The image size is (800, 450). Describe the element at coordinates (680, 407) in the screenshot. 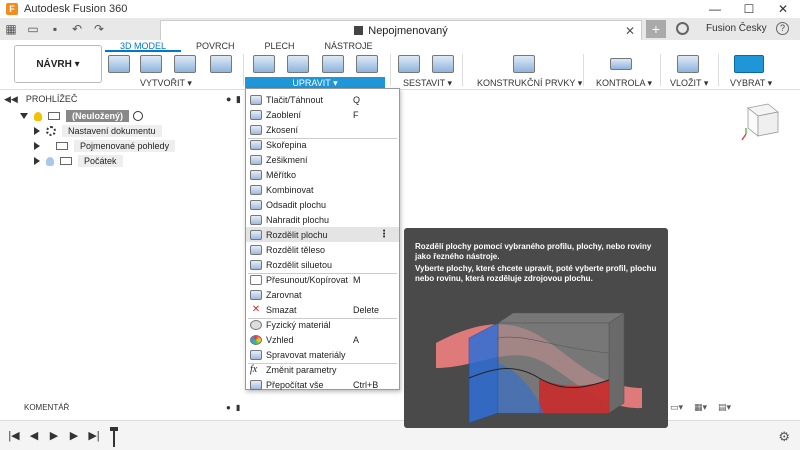

I see `display-settings-icon: ▭▾` at that location.